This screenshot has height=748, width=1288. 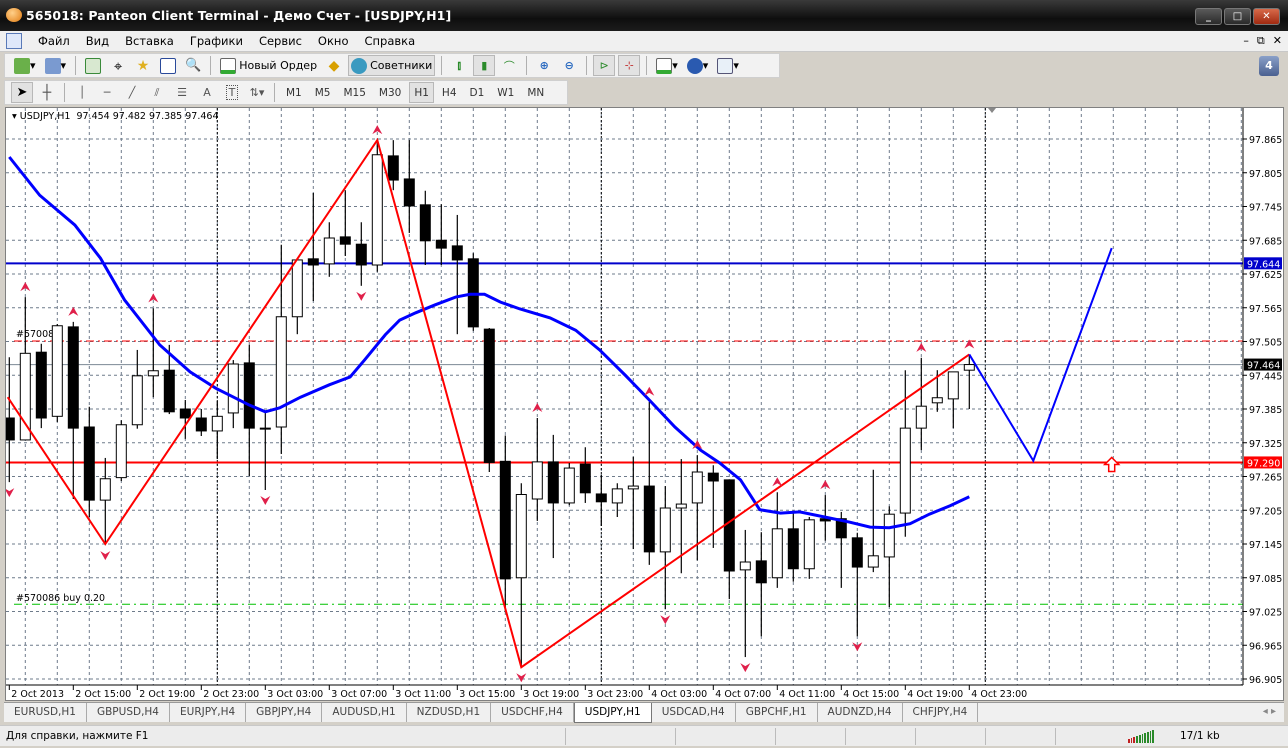 What do you see at coordinates (1277, 41) in the screenshot?
I see `mdi-close-button: ✕` at bounding box center [1277, 41].